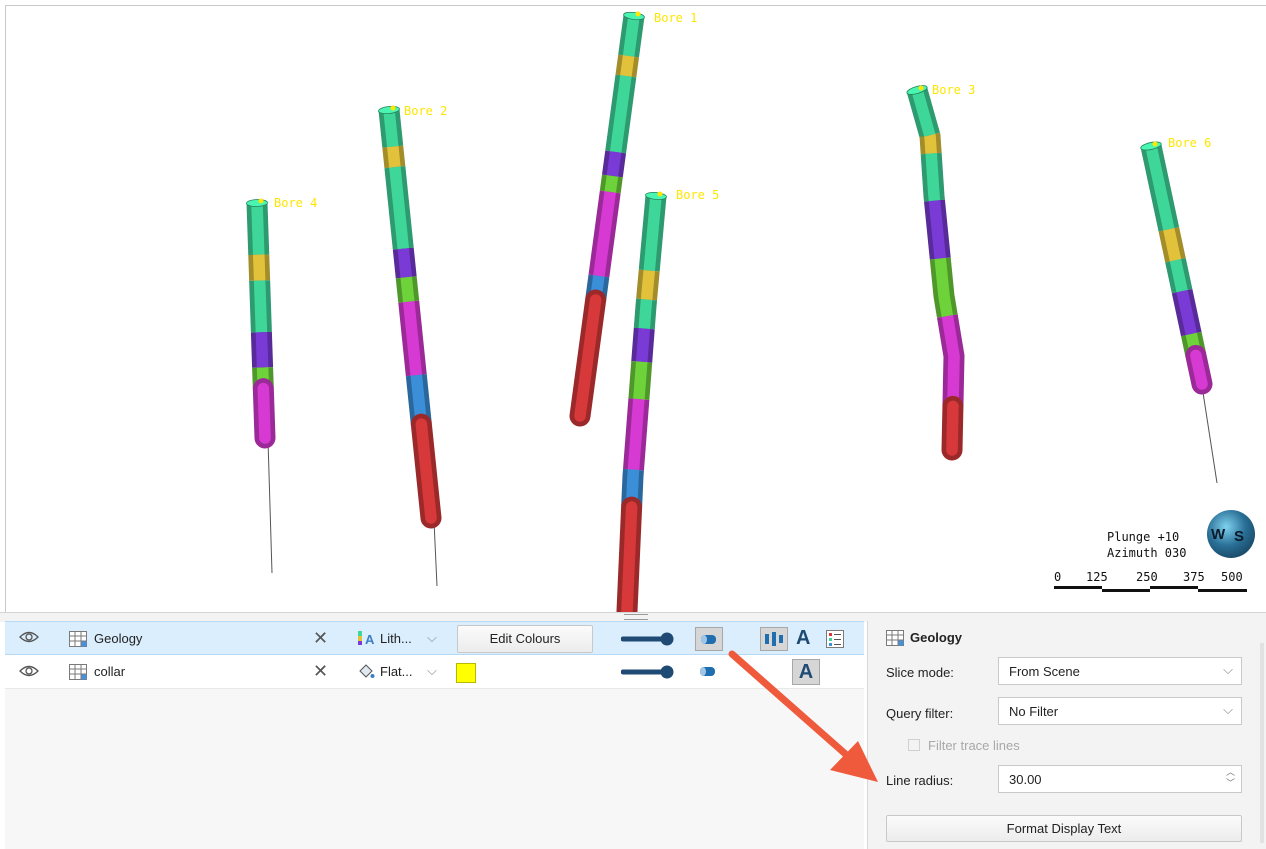 The image size is (1266, 849). Describe the element at coordinates (1190, 143) in the screenshot. I see `bore-label-6: Bore 6` at that location.